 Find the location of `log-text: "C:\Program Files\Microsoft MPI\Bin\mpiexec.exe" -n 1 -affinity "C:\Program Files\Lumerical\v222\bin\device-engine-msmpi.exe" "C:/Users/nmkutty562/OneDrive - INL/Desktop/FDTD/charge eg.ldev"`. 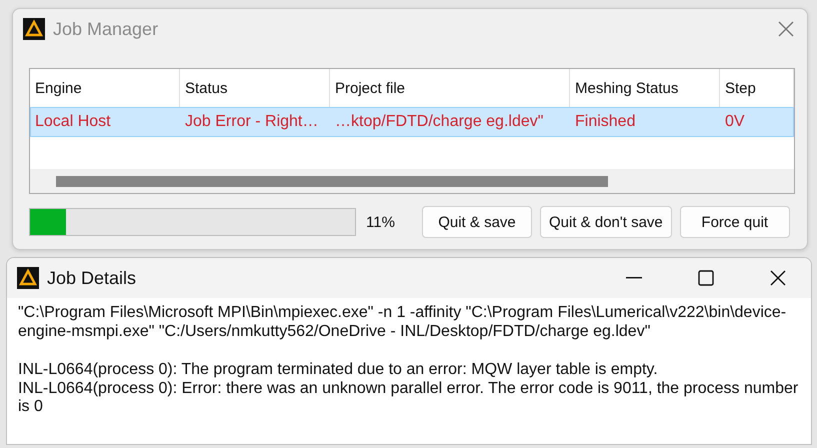

log-text: "C:\Program Files\Microsoft MPI\Bin\mpiexec.exe" -n 1 -affinity "C:\Program Files\Lumerical\v222\bin\device-engine-msmpi.exe" "C:/Users/nmkutty562/OneDrive - INL/Desktop/FDTD/charge eg.ldev" is located at coordinates (403, 322).